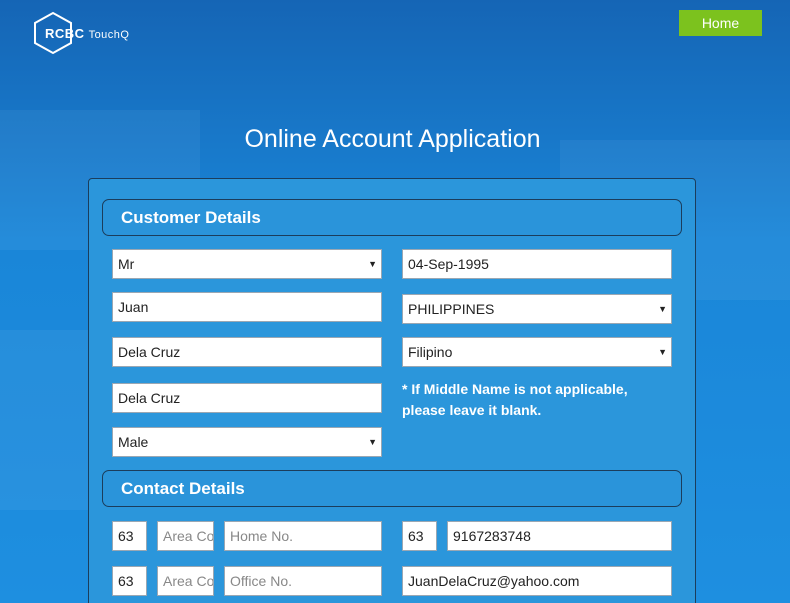 This screenshot has height=603, width=790. I want to click on home-button: Home, so click(720, 23).